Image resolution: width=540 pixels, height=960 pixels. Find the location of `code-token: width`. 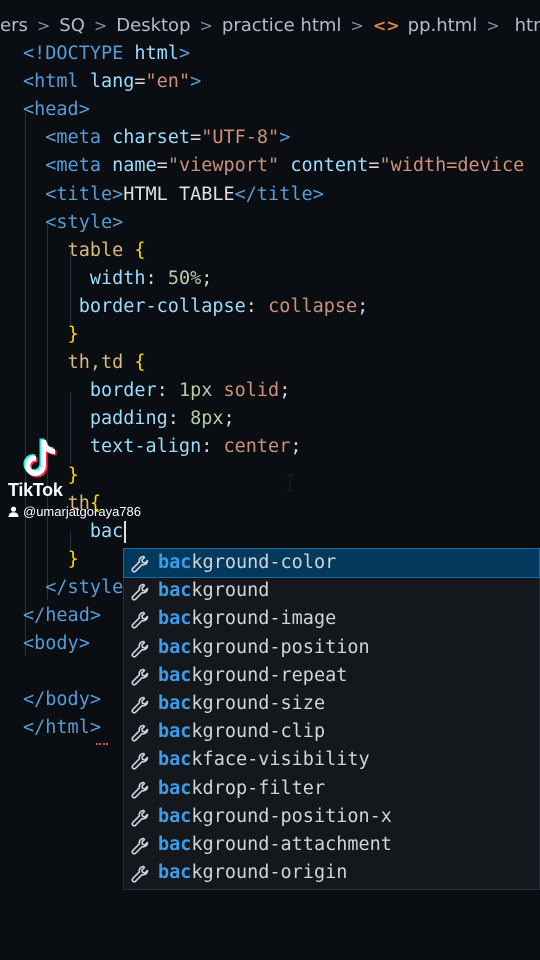

code-token: width is located at coordinates (117, 278).